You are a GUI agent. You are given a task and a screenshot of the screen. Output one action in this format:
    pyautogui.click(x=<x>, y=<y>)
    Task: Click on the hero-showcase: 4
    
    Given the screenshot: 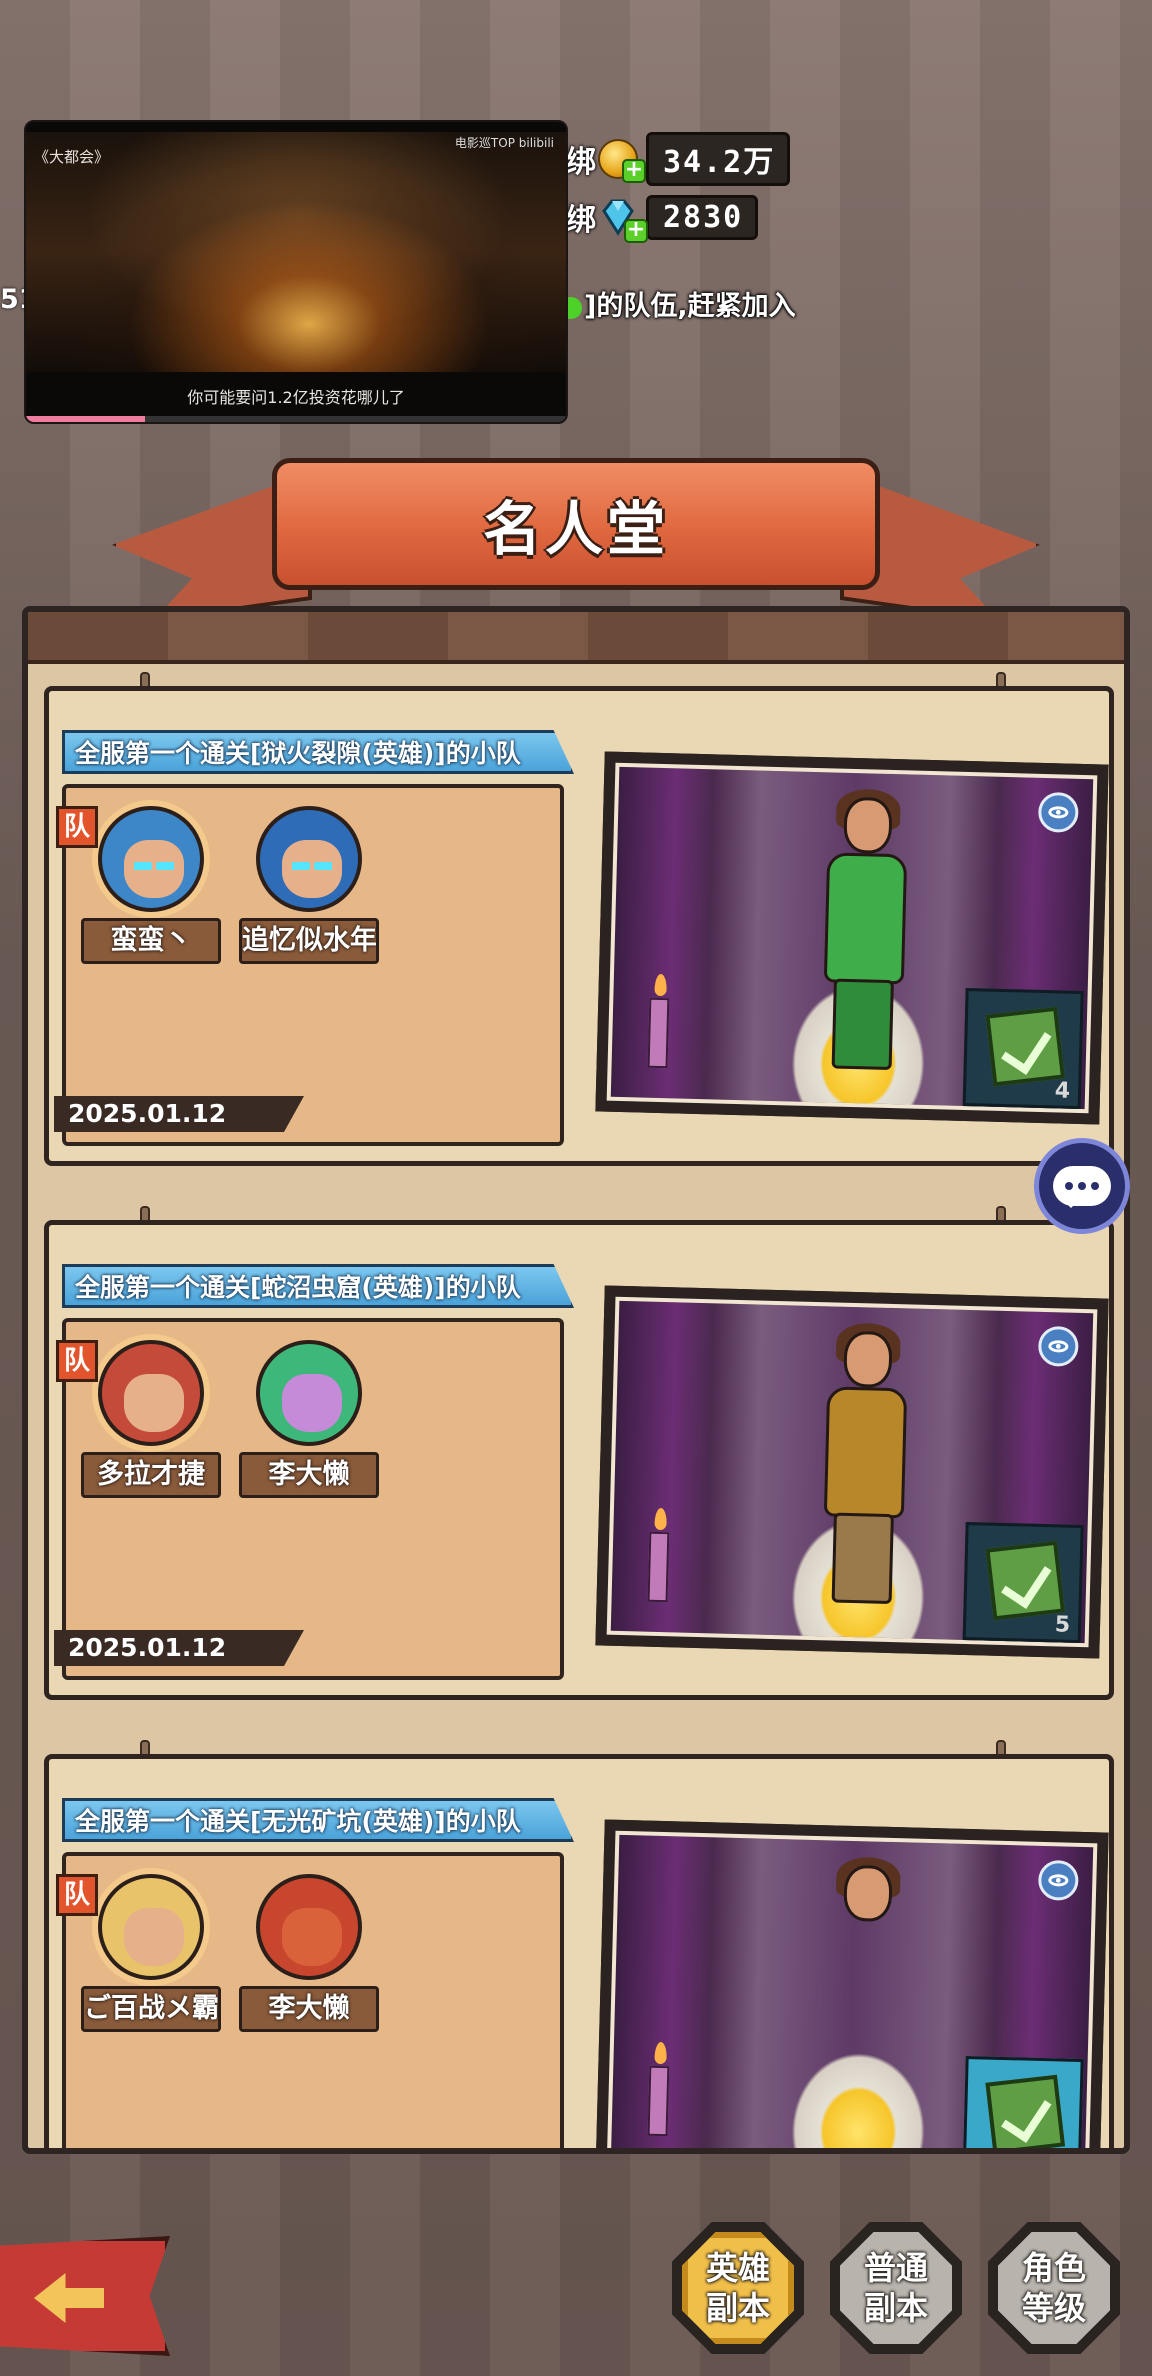 What is the action you would take?
    pyautogui.click(x=852, y=938)
    